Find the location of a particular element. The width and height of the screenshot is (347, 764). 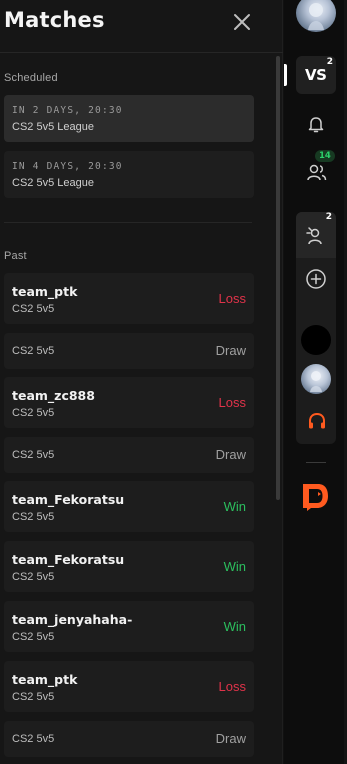

party-icon is located at coordinates (314, 236).